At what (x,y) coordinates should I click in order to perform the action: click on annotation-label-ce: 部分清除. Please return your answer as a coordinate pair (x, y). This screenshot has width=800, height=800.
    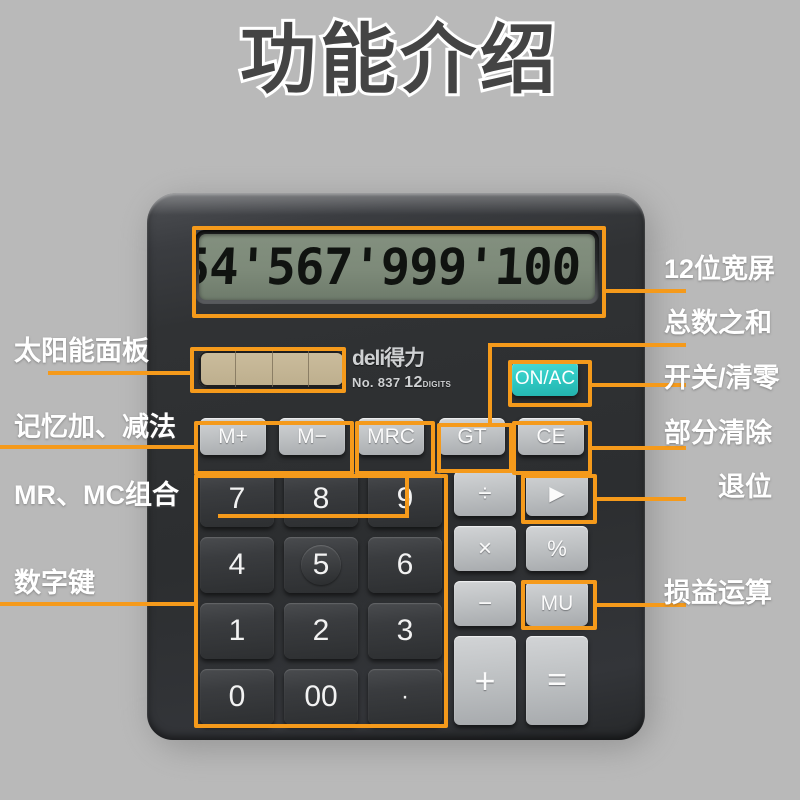
    Looking at the image, I should click on (718, 433).